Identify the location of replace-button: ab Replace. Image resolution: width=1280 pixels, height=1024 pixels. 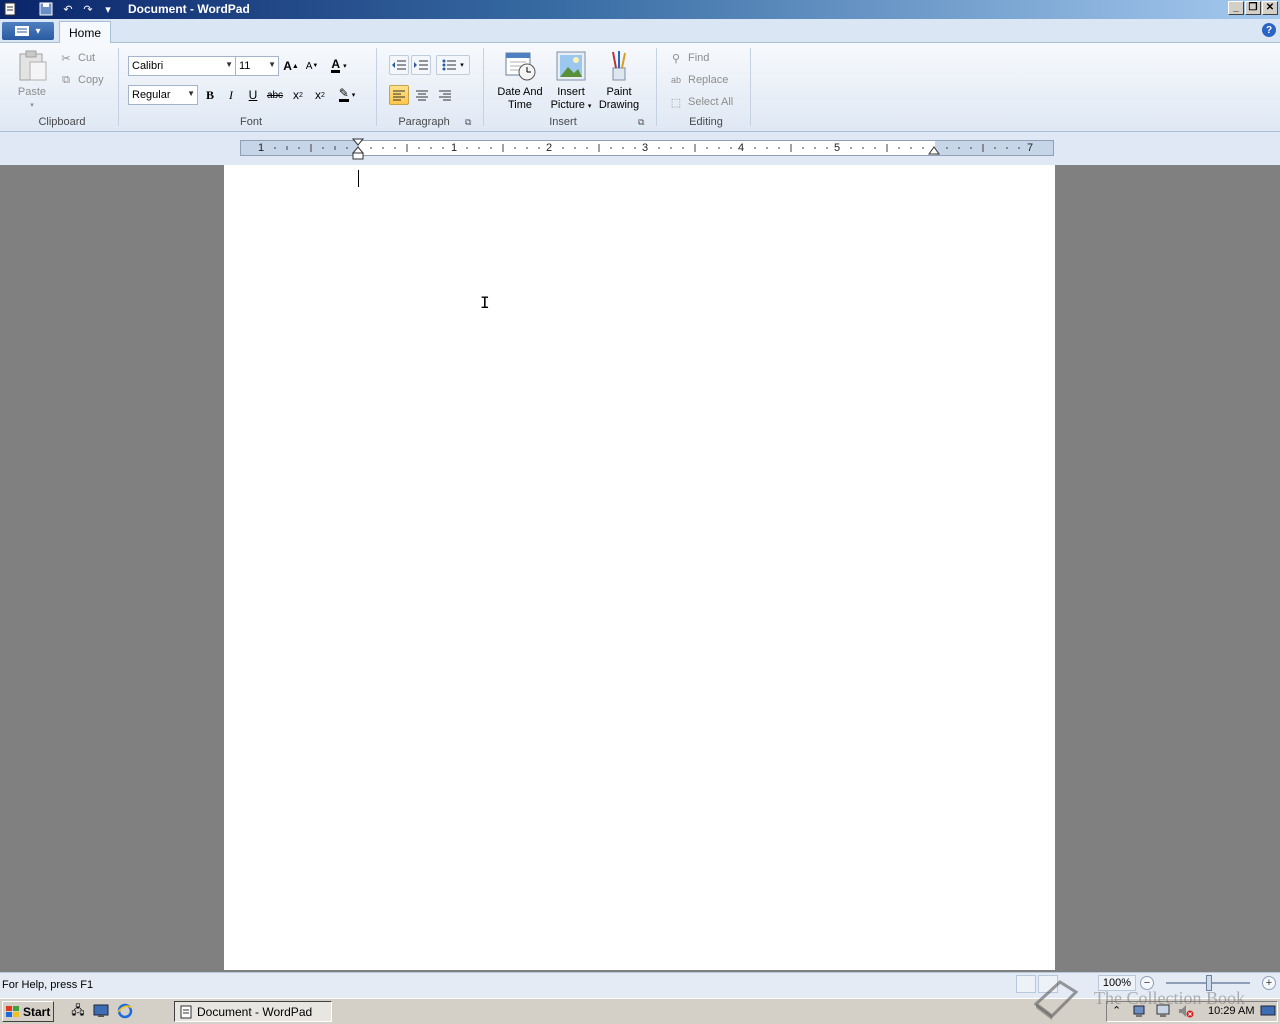
(698, 80).